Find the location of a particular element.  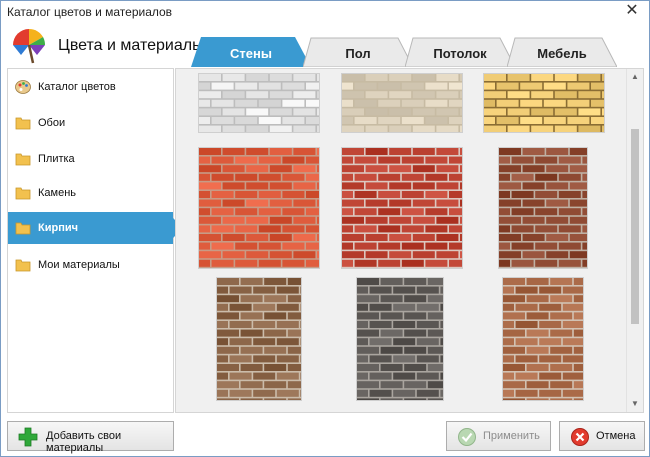

material-tile-orange-red-brick is located at coordinates (259, 208).